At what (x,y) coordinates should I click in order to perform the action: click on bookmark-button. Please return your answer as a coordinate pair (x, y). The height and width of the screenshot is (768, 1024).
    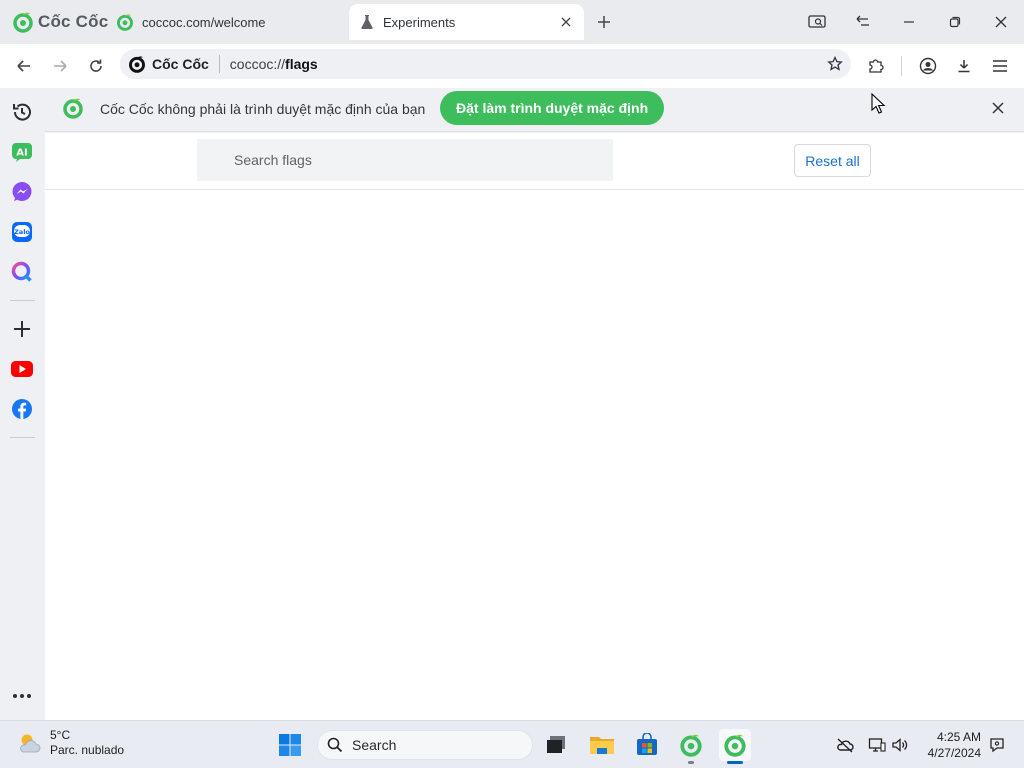
    Looking at the image, I should click on (835, 64).